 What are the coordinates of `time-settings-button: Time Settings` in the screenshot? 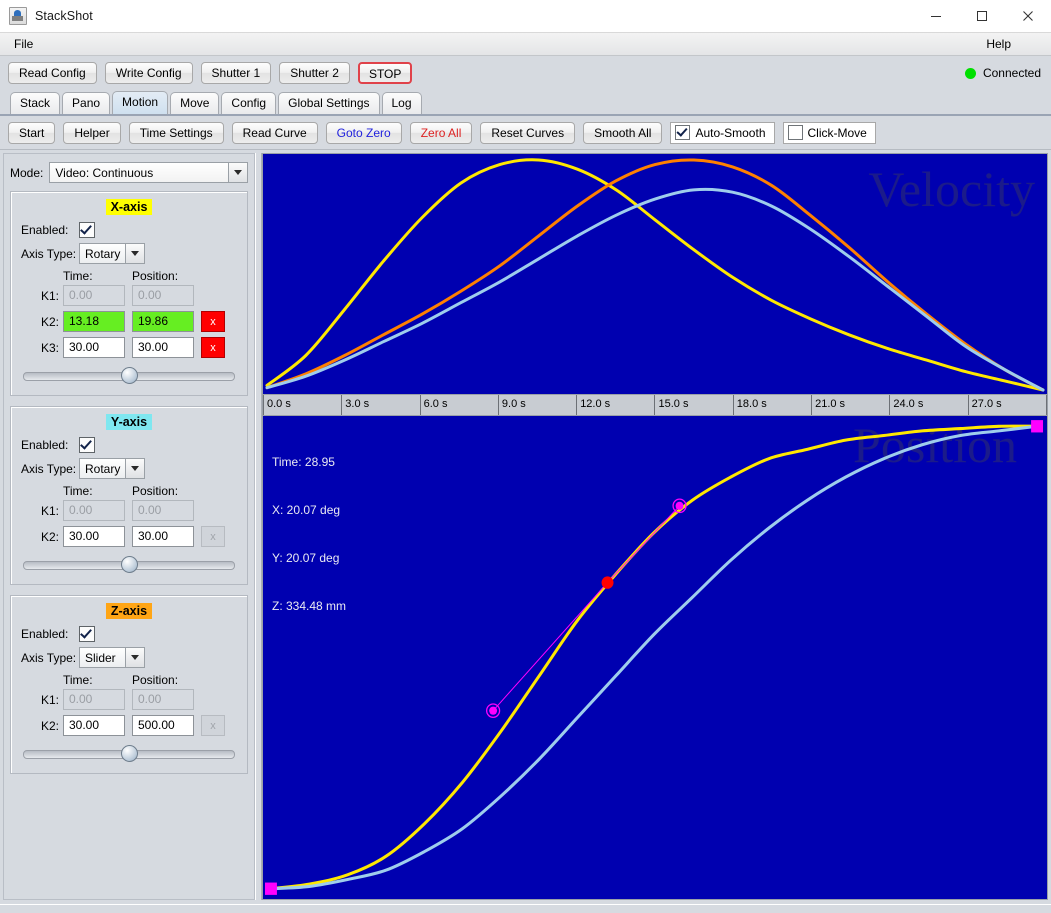 It's located at (176, 132).